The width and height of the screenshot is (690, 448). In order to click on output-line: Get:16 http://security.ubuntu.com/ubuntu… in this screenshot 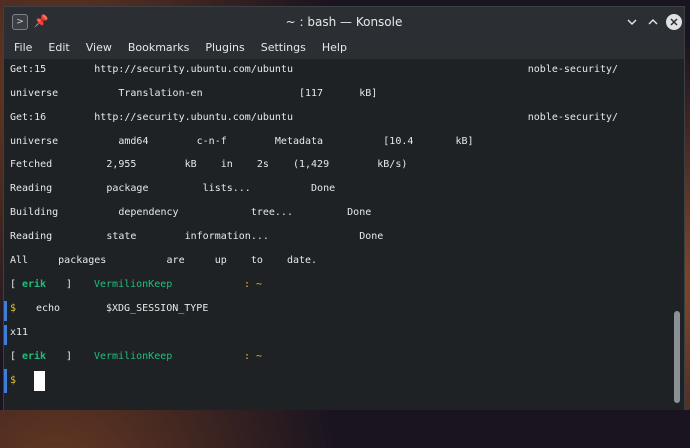, I will do `click(314, 117)`.